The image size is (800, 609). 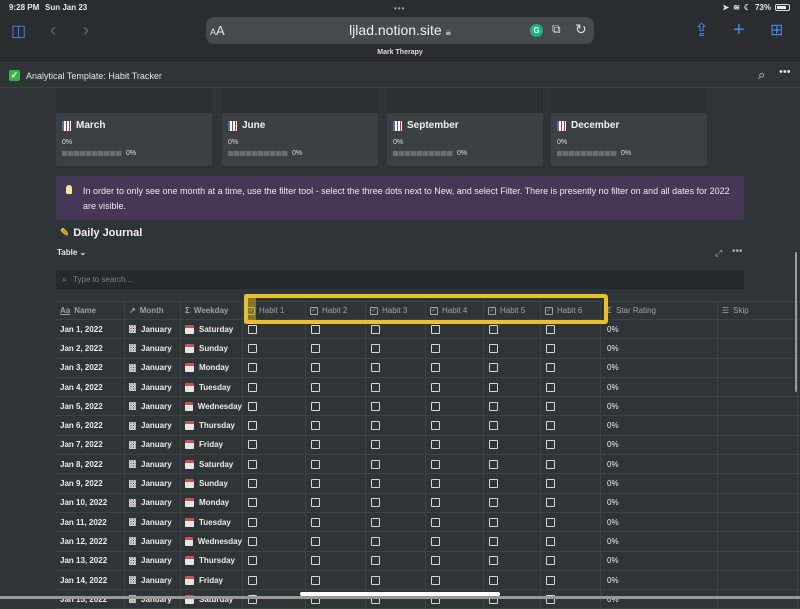 I want to click on cell-name: Jan 12, 2022, so click(x=90, y=541).